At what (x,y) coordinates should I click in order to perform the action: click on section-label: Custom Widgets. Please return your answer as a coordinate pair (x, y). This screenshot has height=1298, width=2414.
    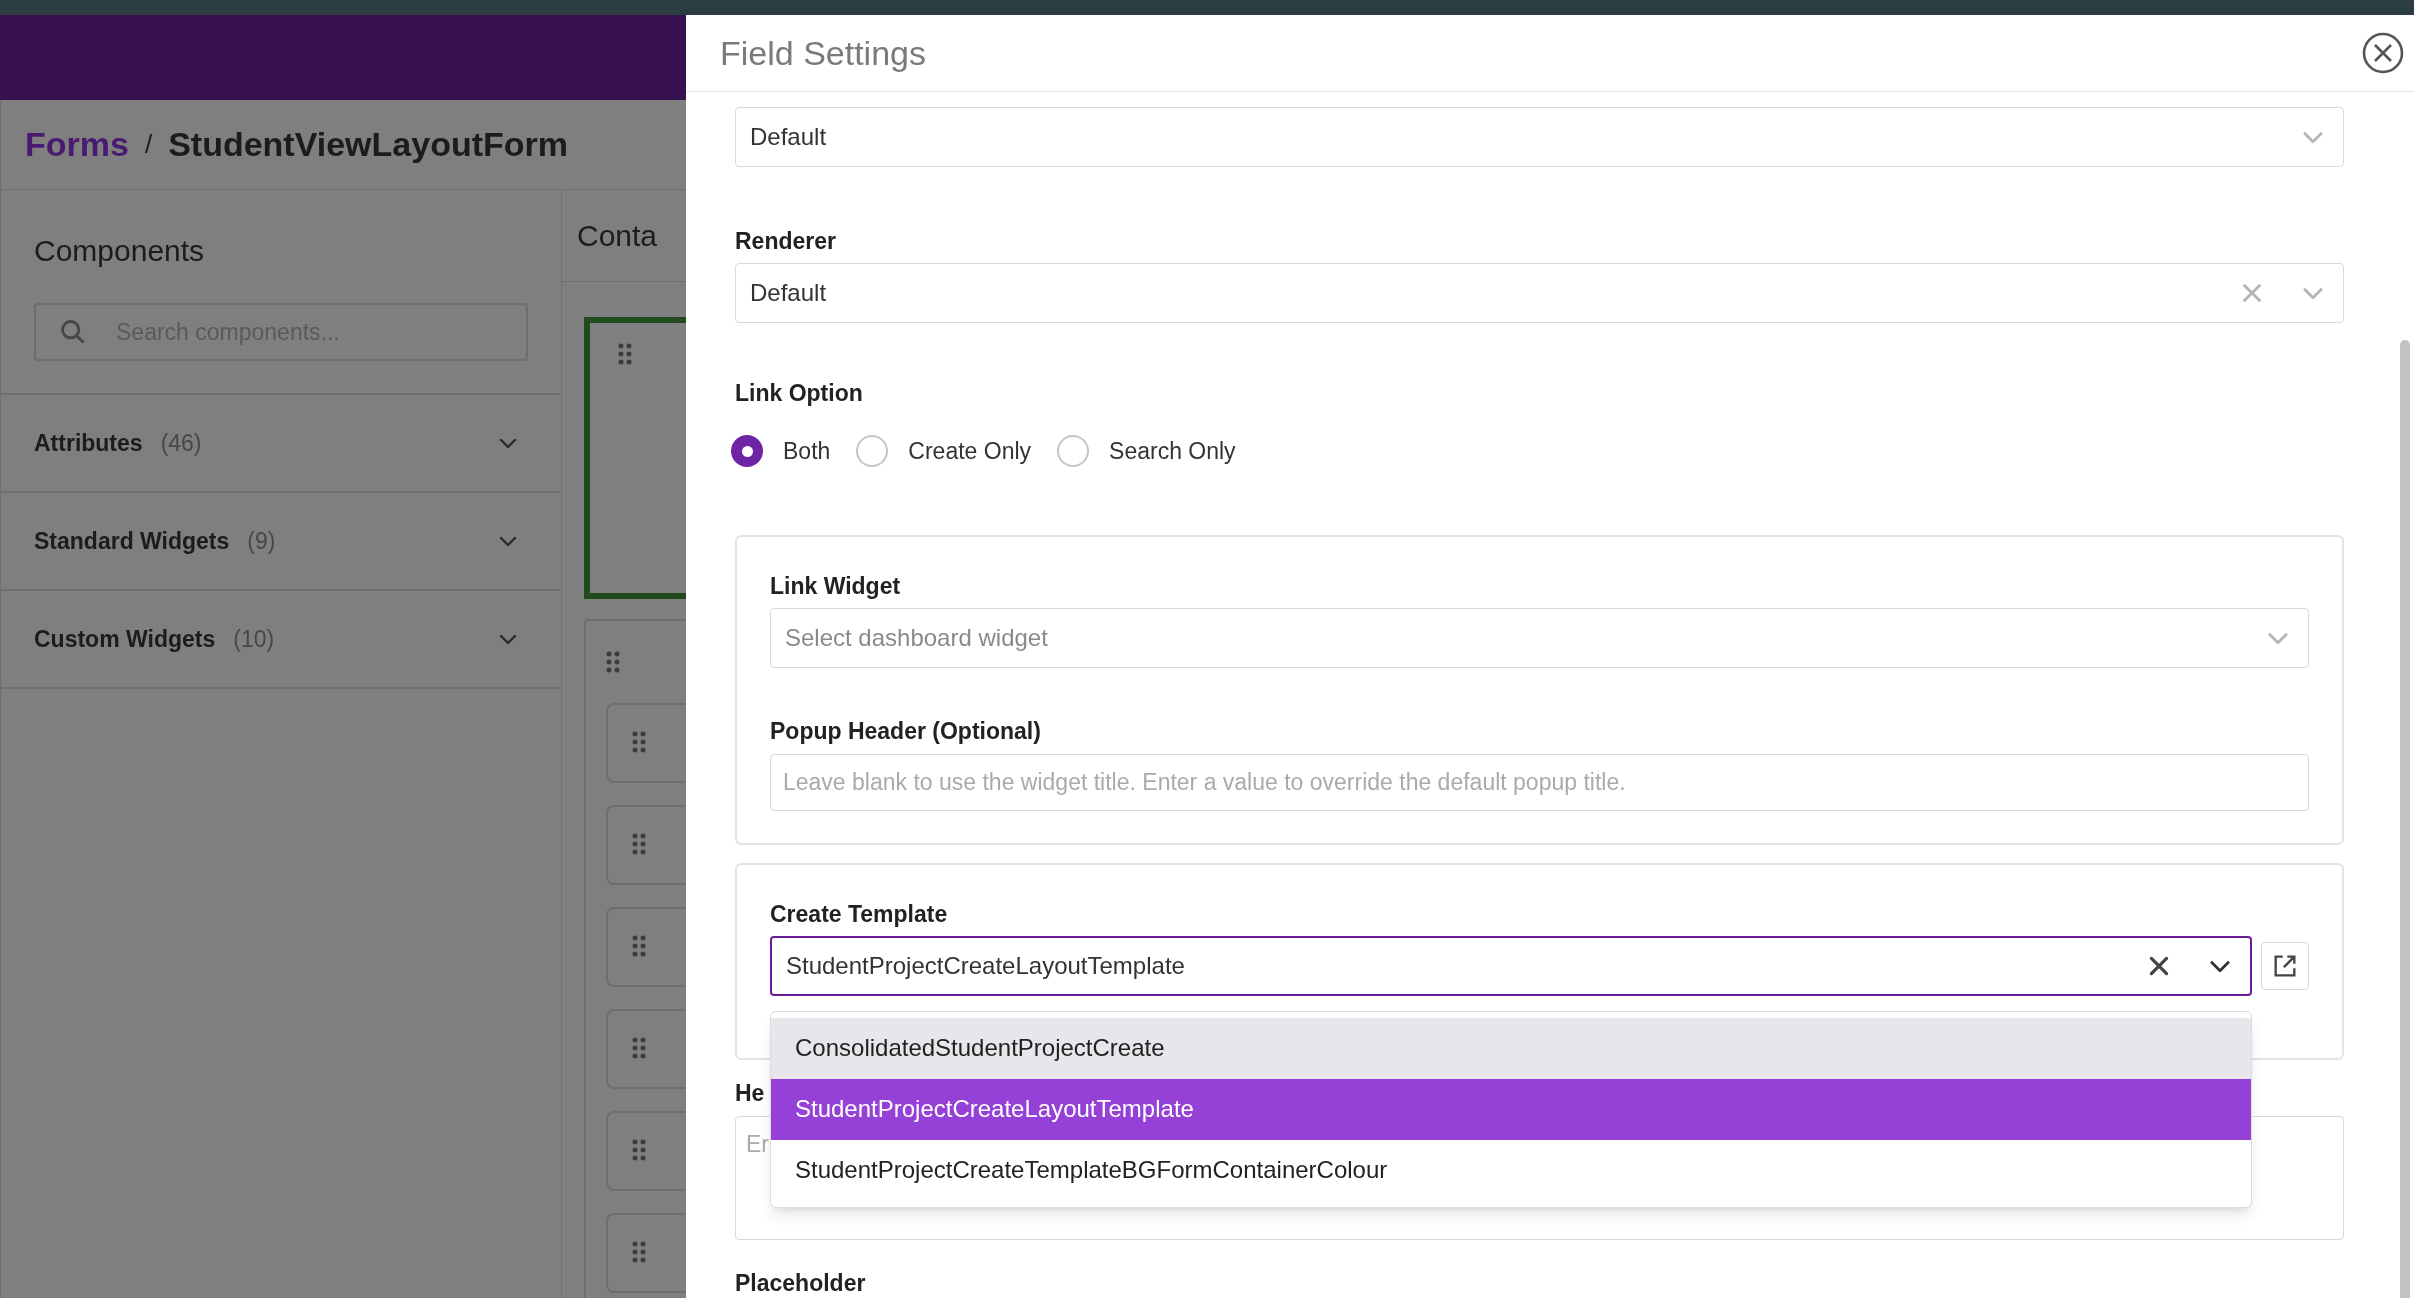
    Looking at the image, I should click on (125, 639).